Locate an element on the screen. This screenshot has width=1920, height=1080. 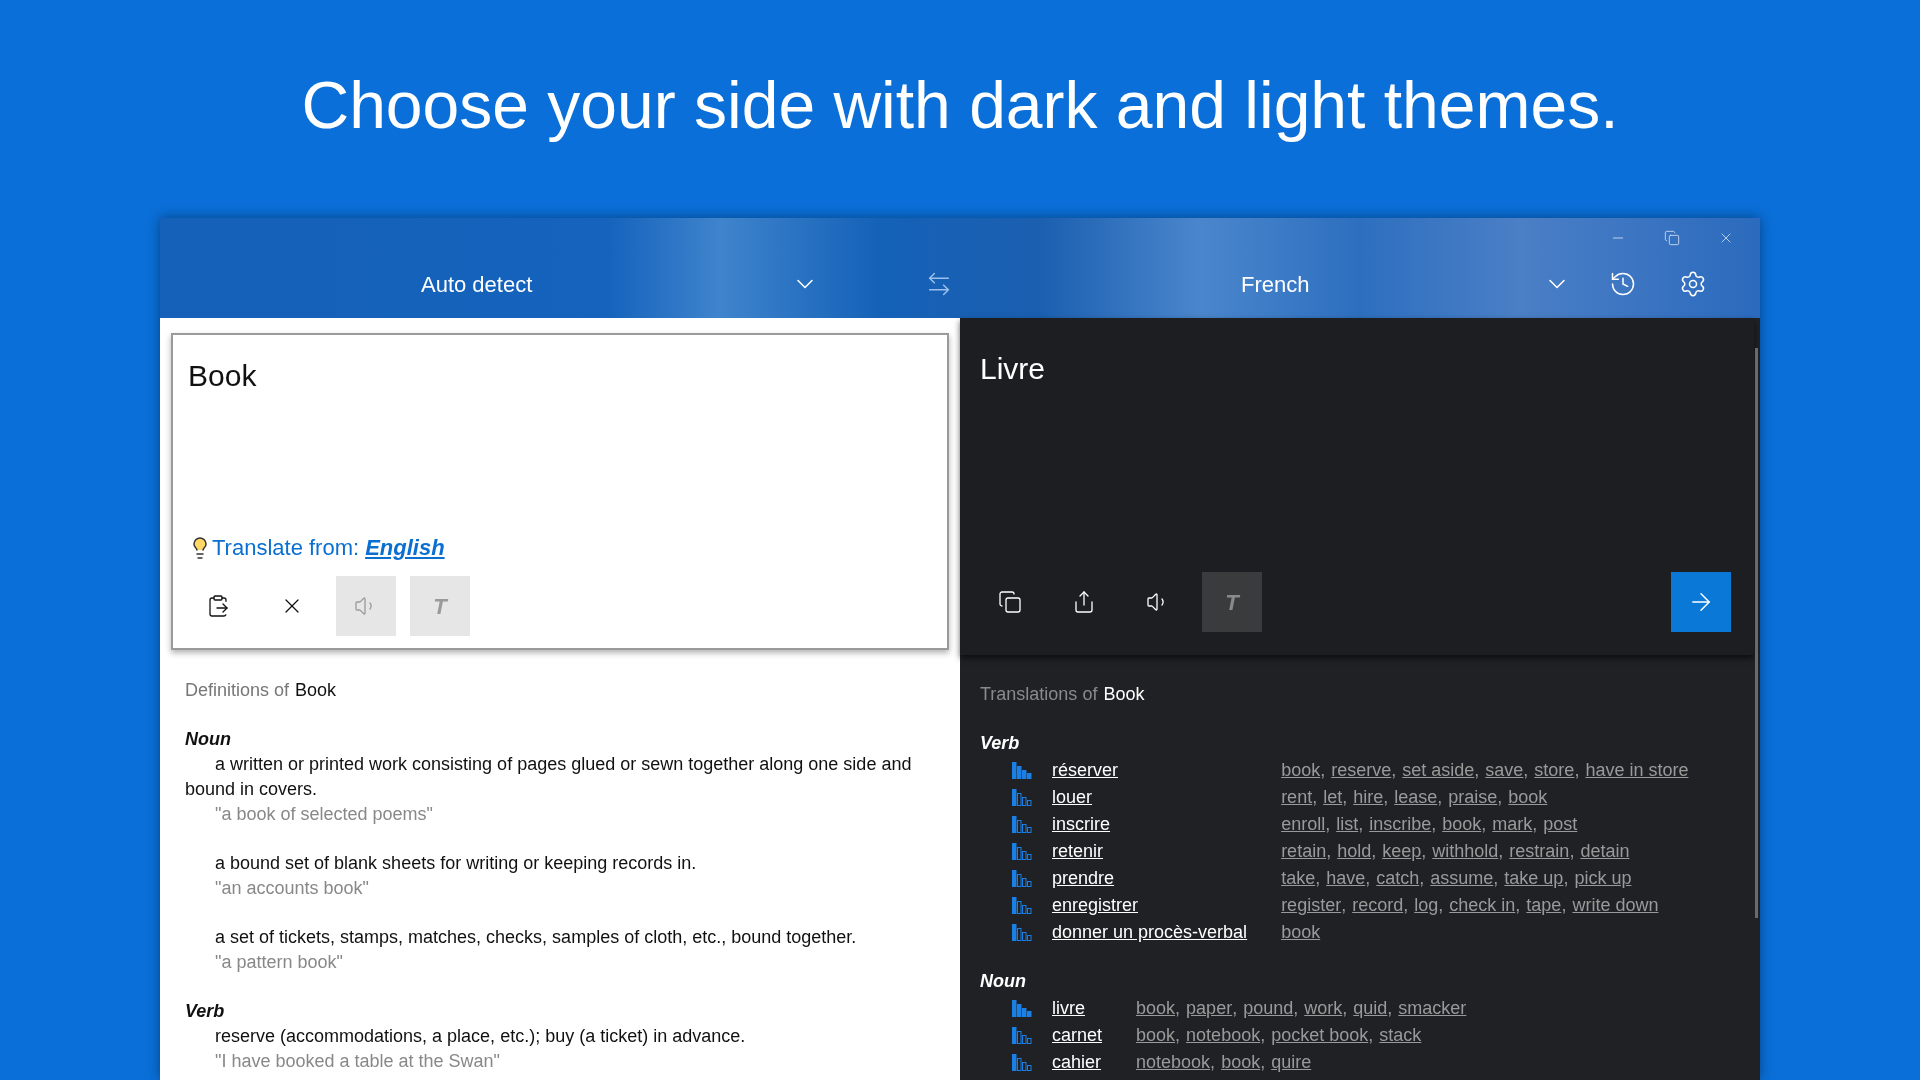
synonym-link: write down is located at coordinates (1615, 905).